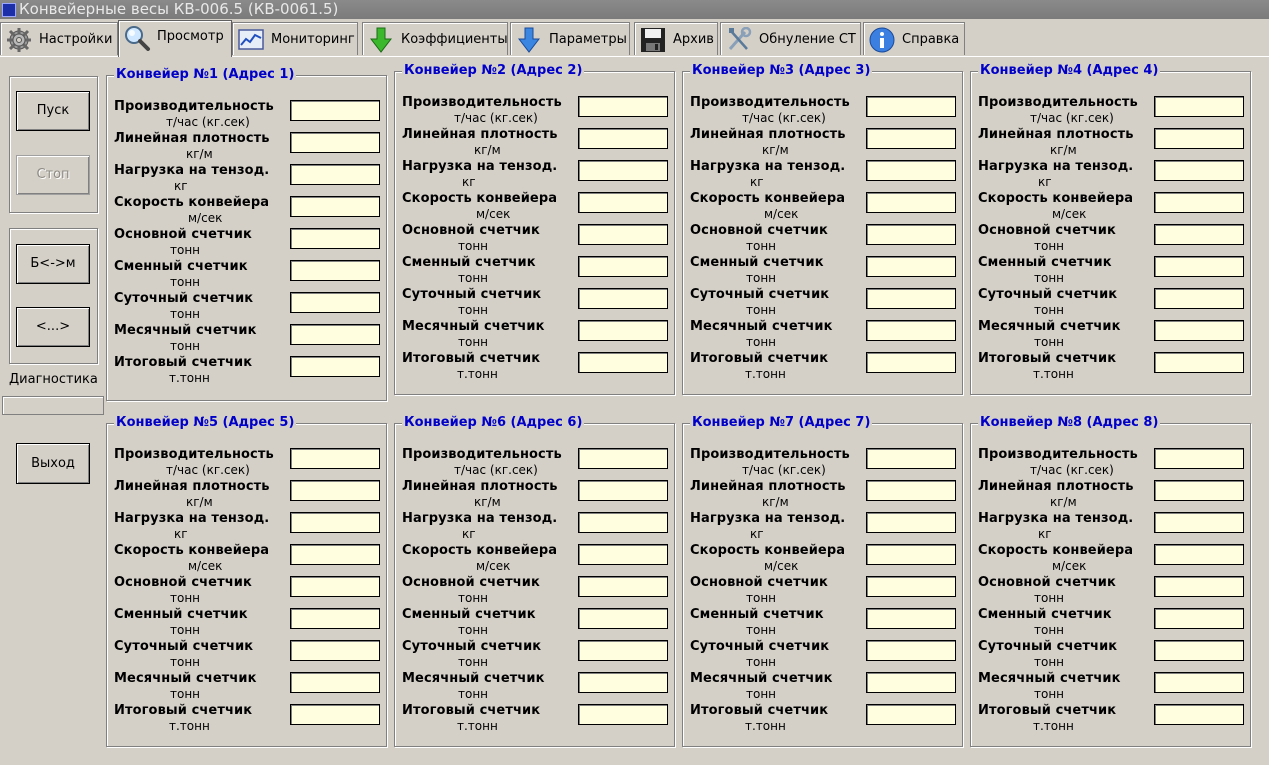 The width and height of the screenshot is (1269, 765). Describe the element at coordinates (493, 566) in the screenshot. I see `measurement-unit: м/сек` at that location.